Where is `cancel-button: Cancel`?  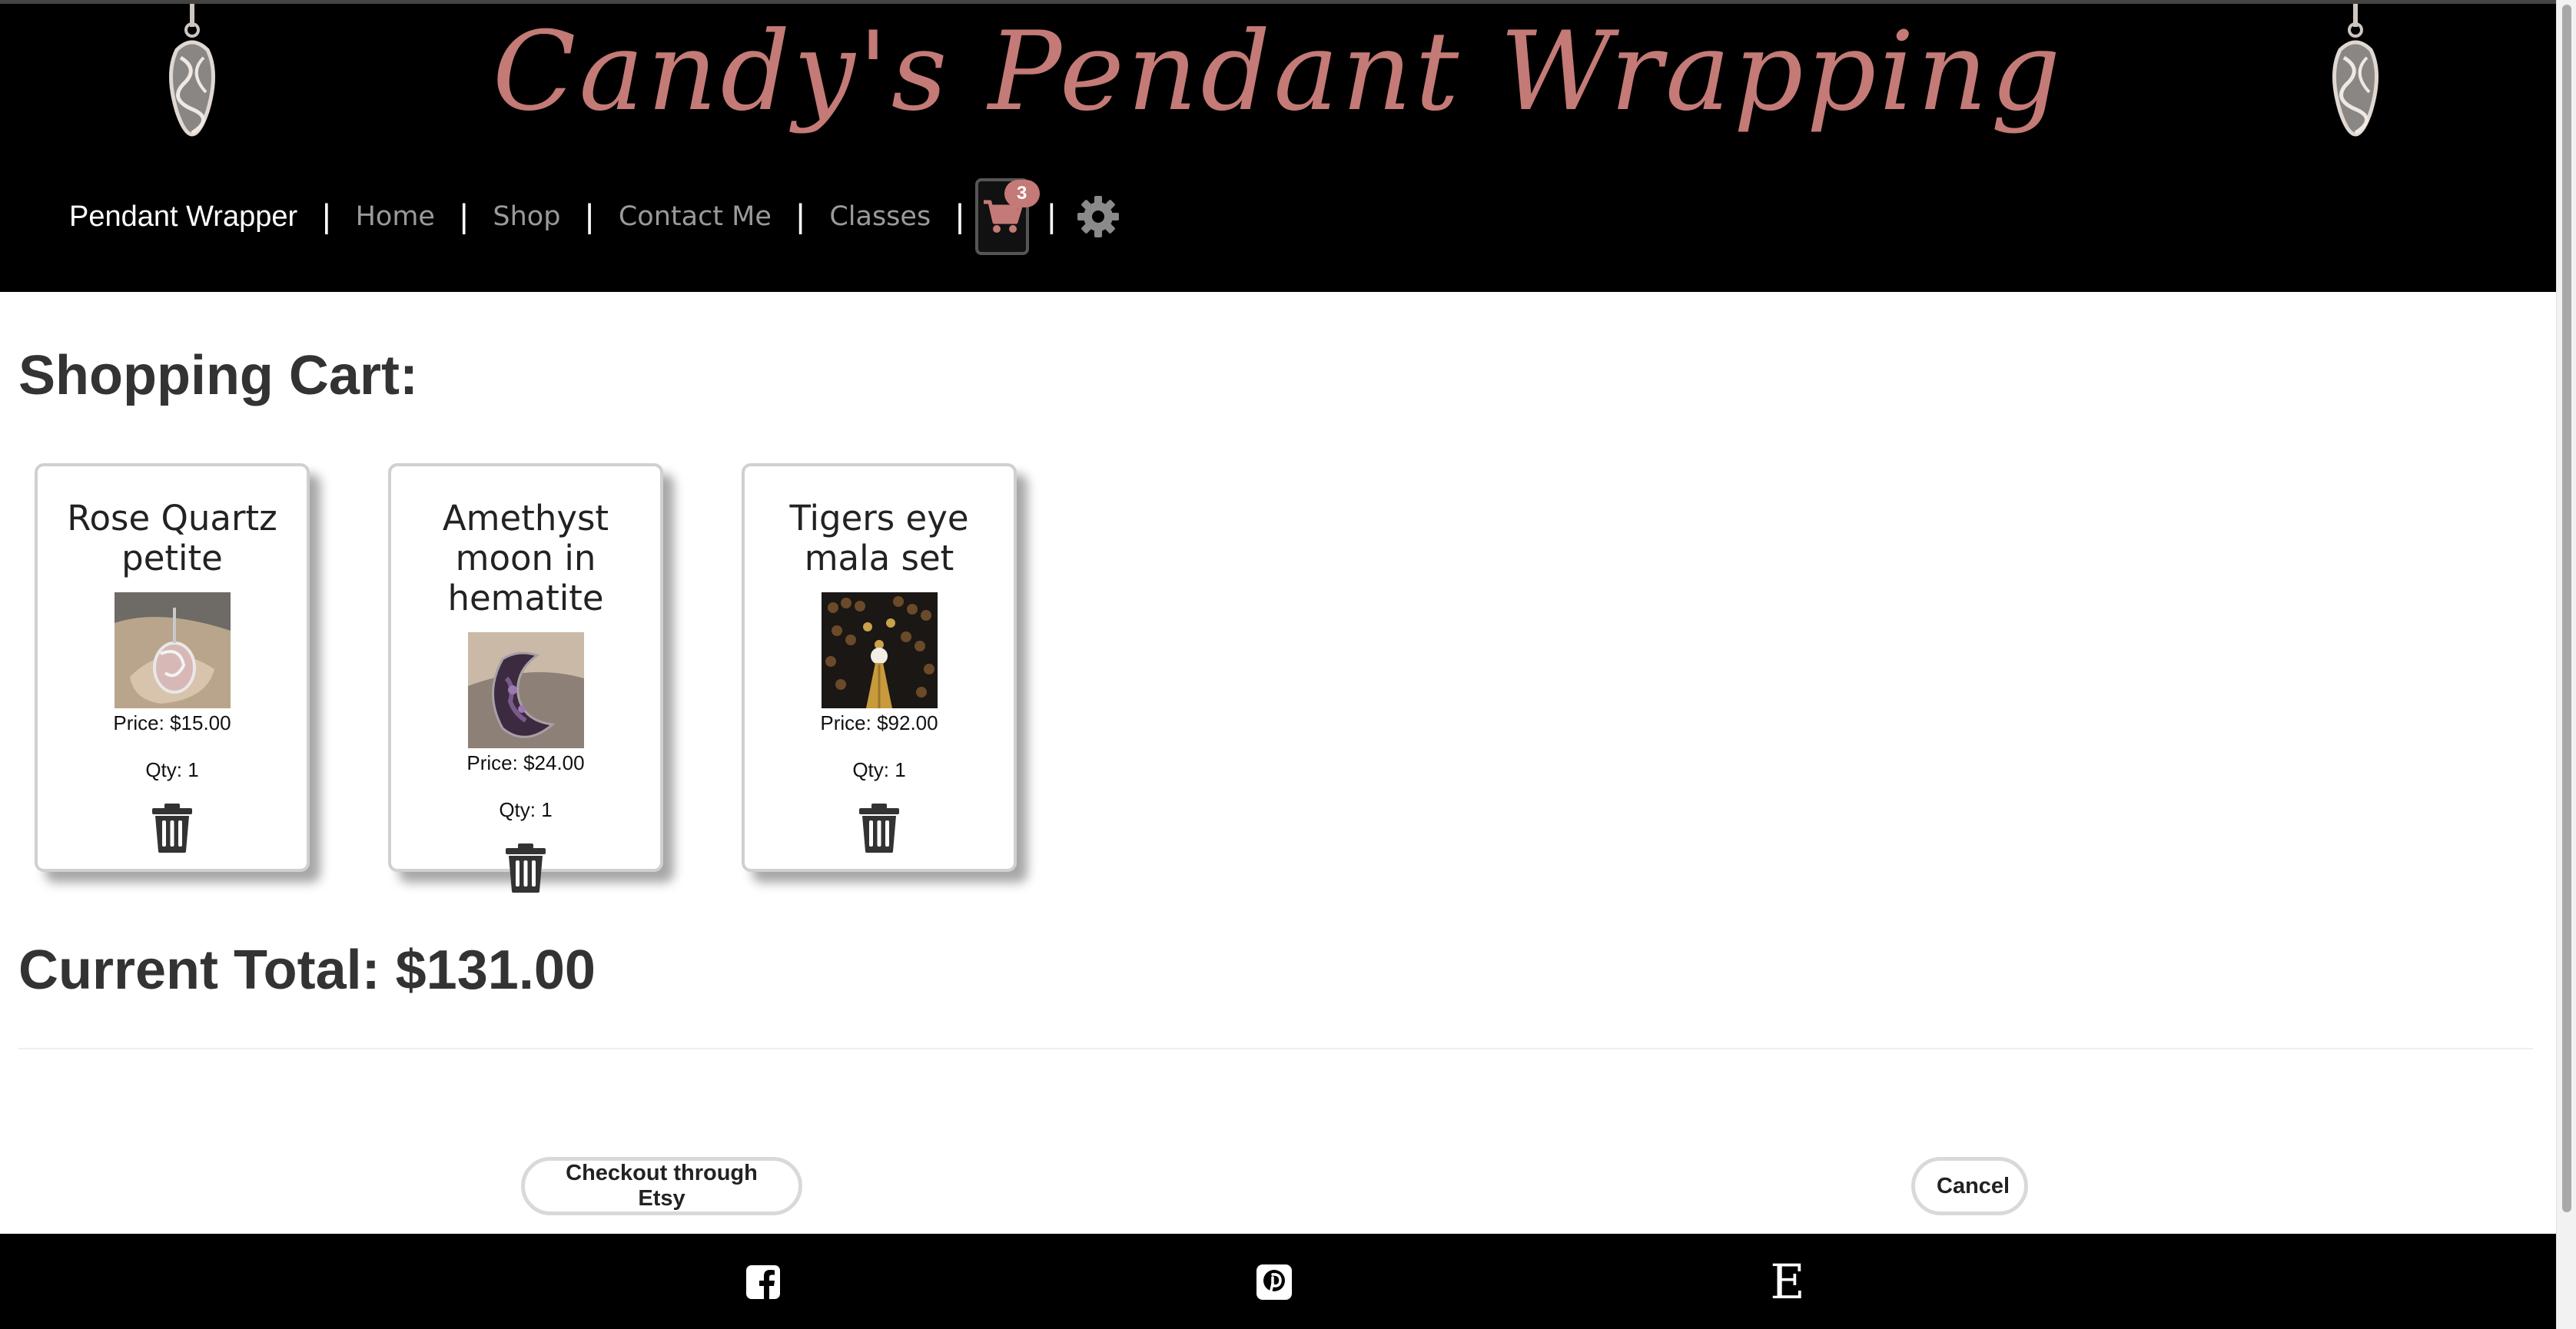 cancel-button: Cancel is located at coordinates (1969, 1186).